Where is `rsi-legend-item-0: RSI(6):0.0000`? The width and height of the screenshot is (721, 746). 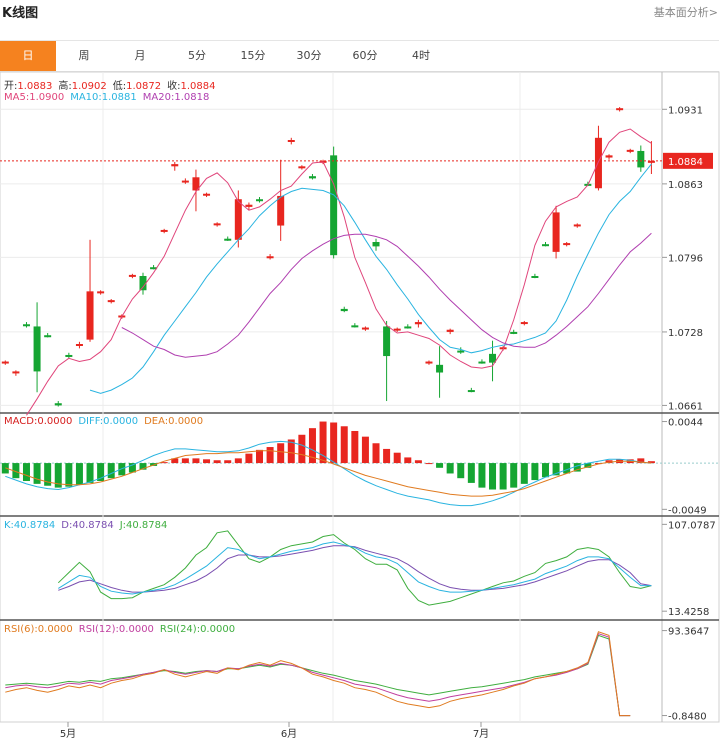 rsi-legend-item-0: RSI(6):0.0000 is located at coordinates (38, 629).